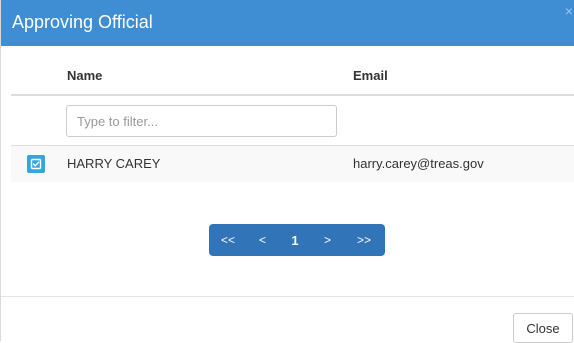  I want to click on last-page-button: >>, so click(364, 240).